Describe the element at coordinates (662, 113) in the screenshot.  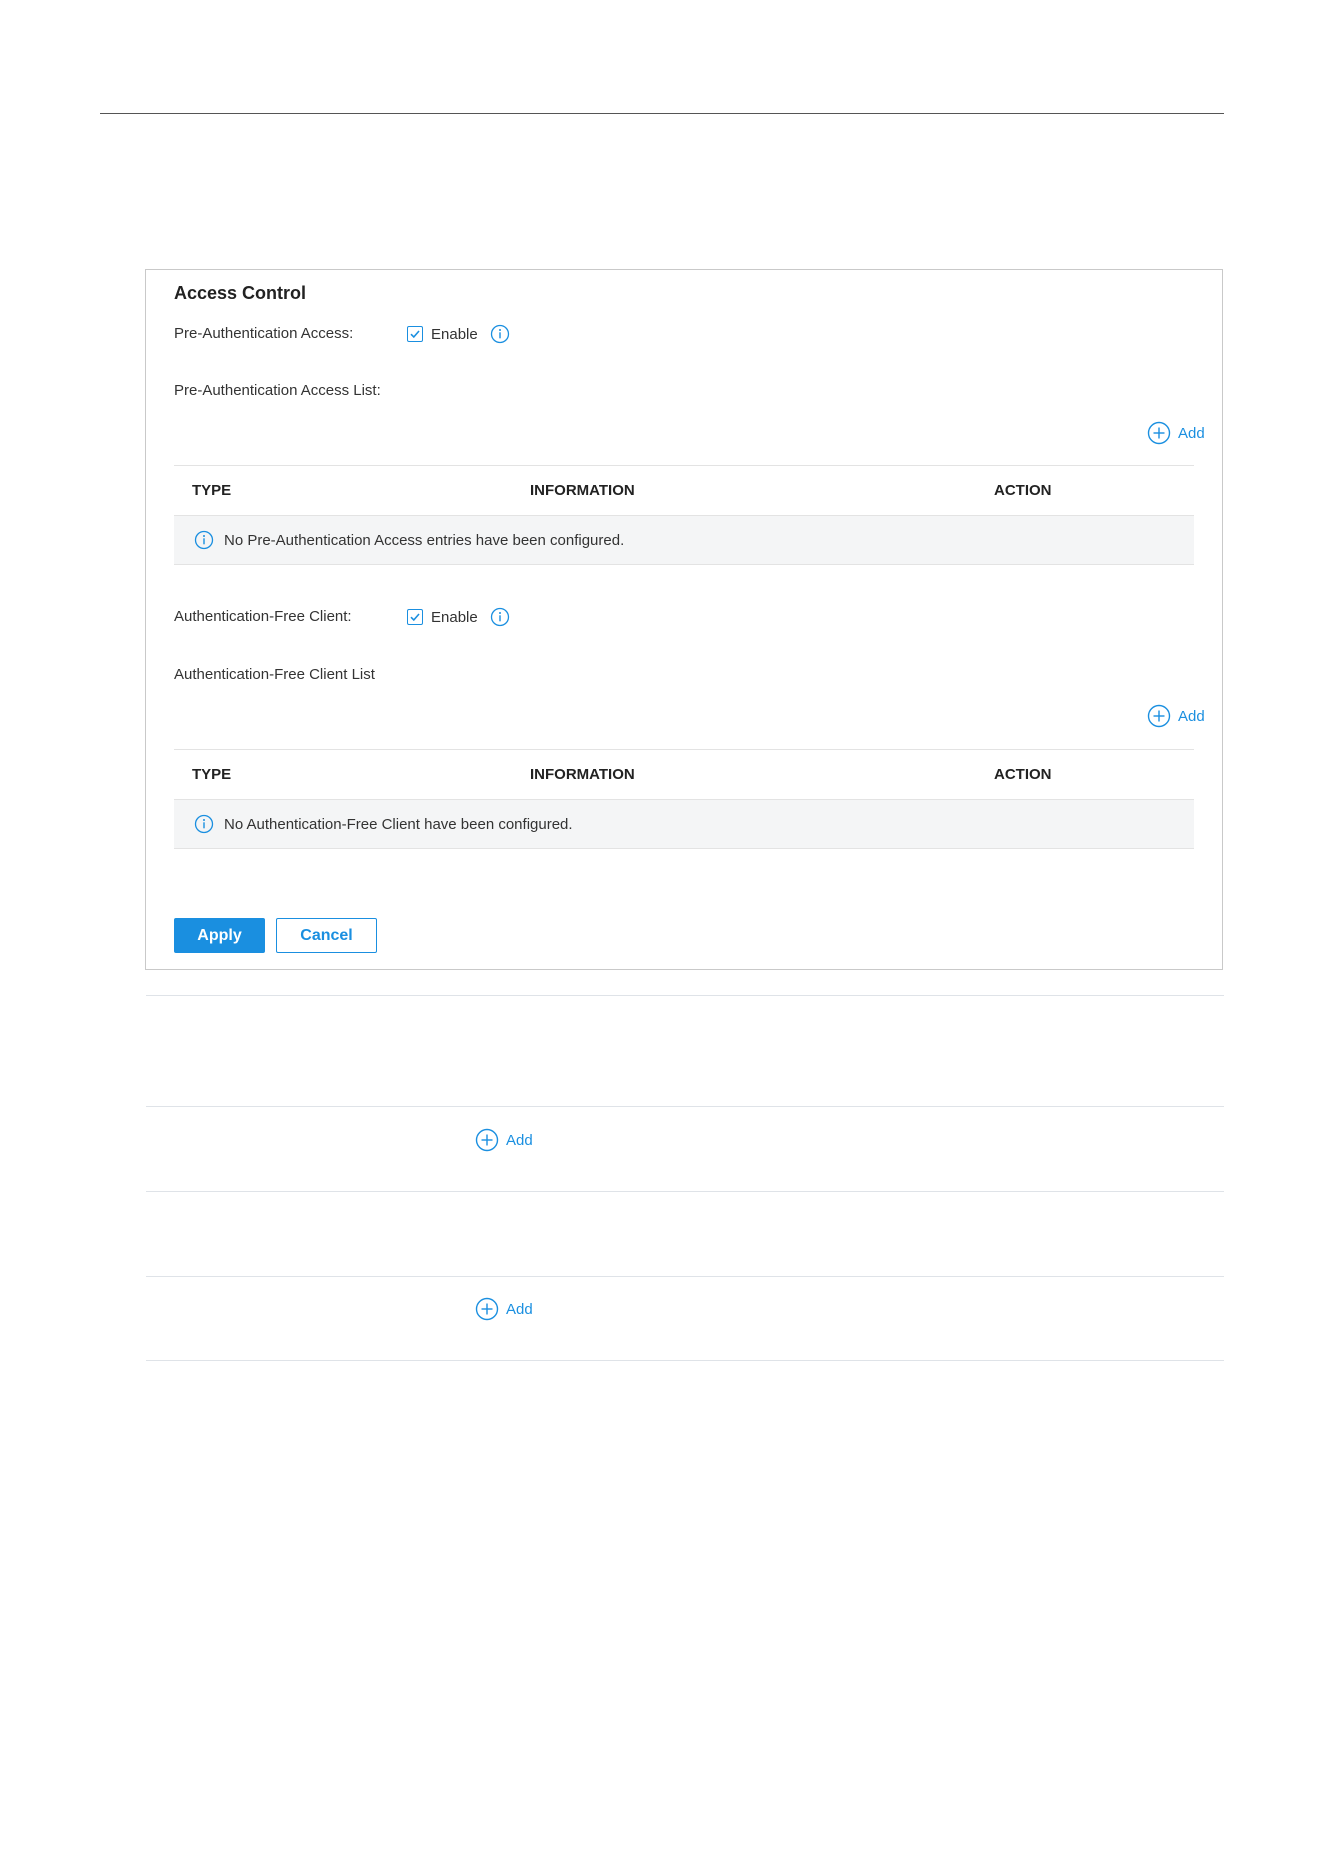
I see `top-divider` at that location.